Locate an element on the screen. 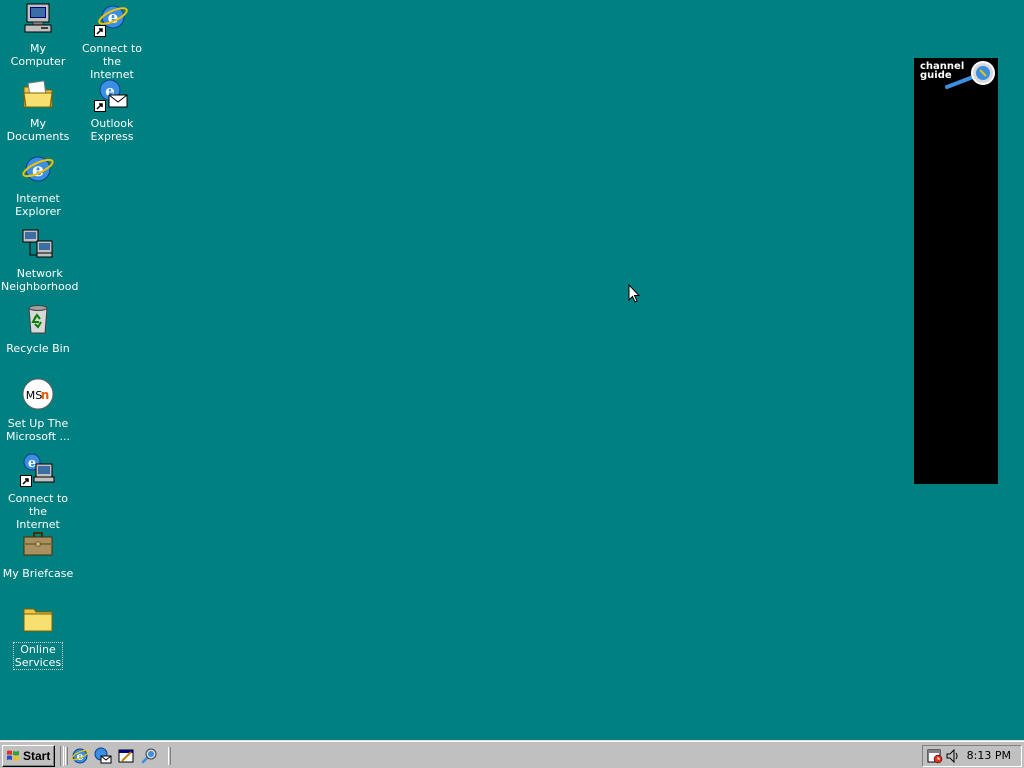 The height and width of the screenshot is (768, 1024). mouse-cursor-icon is located at coordinates (634, 293).